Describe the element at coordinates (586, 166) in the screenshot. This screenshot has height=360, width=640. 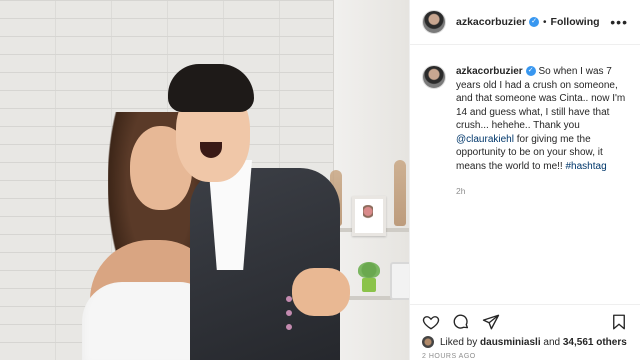
I see `hashtag-link: #hashtag` at that location.